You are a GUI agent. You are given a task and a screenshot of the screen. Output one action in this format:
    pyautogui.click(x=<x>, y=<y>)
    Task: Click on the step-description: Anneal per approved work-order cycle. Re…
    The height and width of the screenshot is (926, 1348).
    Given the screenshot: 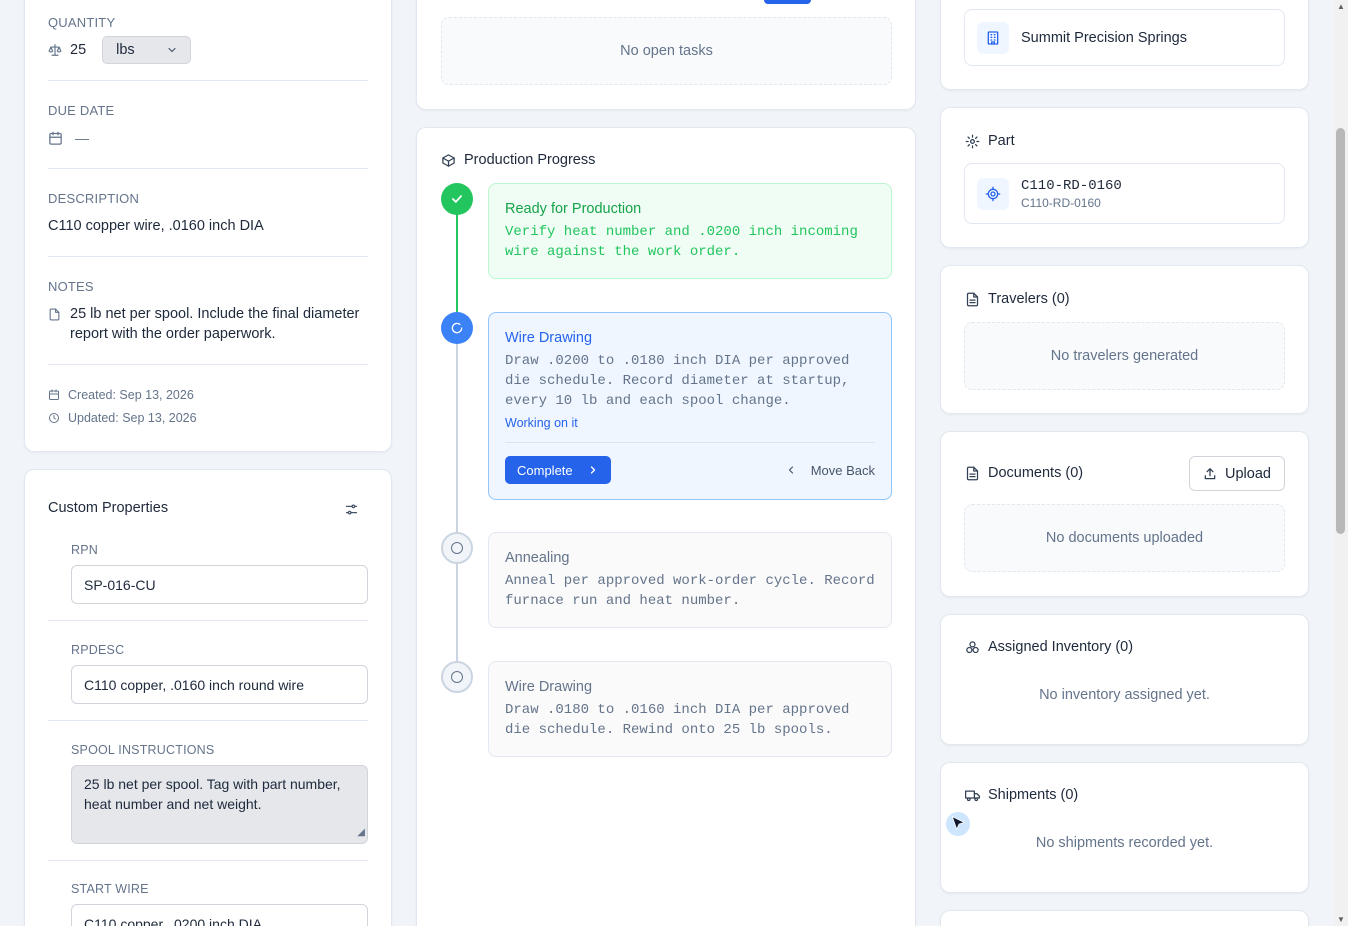 What is the action you would take?
    pyautogui.click(x=690, y=591)
    